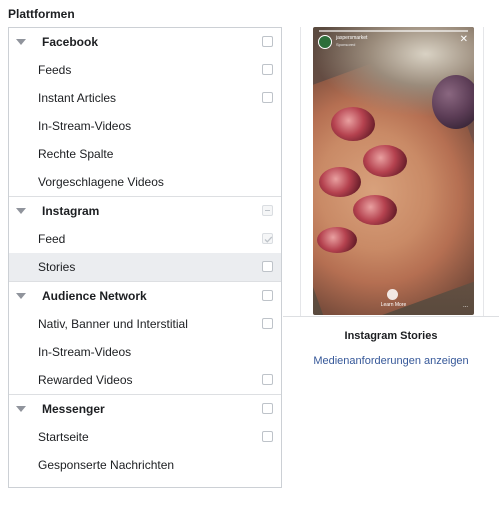 Image resolution: width=499 pixels, height=508 pixels. I want to click on group-header-audience-network: Audience Network, so click(145, 296).